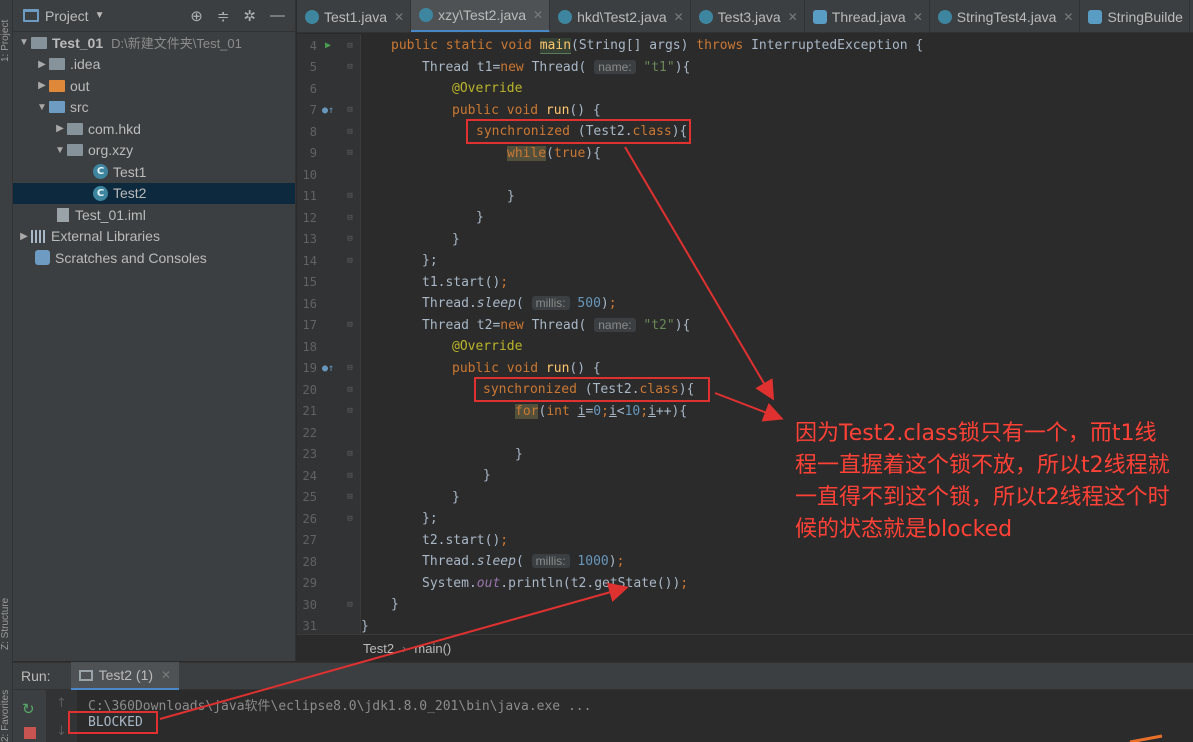 Image resolution: width=1193 pixels, height=742 pixels. Describe the element at coordinates (154, 193) in the screenshot. I see `tree-item-test2: C Test2` at that location.